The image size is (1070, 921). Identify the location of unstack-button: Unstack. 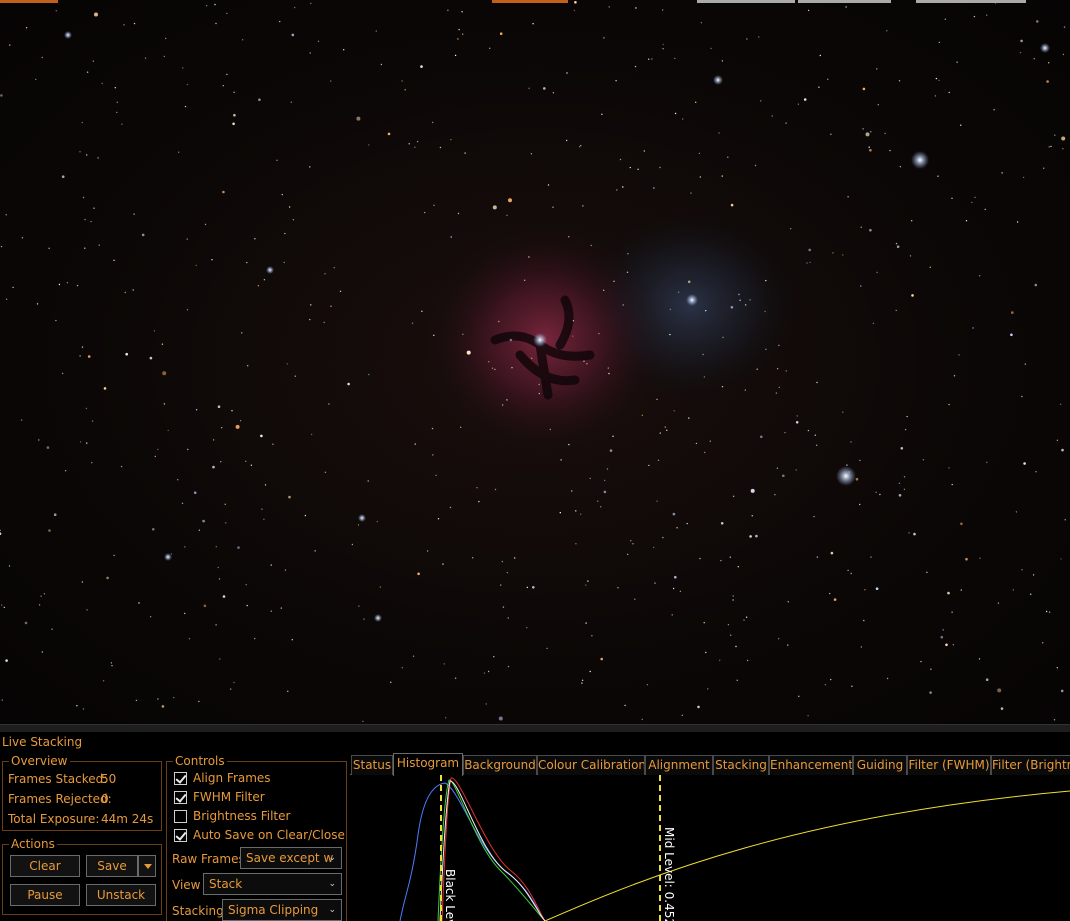
(121, 895).